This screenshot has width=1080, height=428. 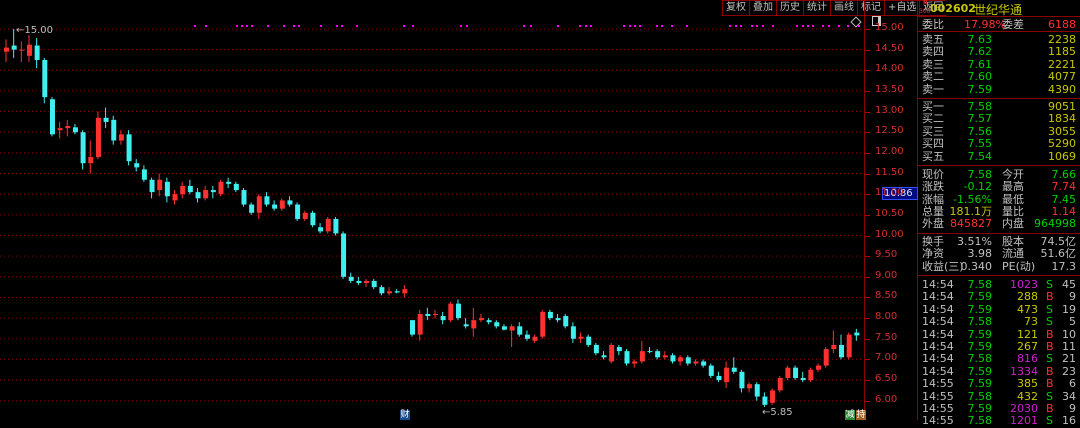 I want to click on weicha-value: 6188, so click(x=1062, y=24).